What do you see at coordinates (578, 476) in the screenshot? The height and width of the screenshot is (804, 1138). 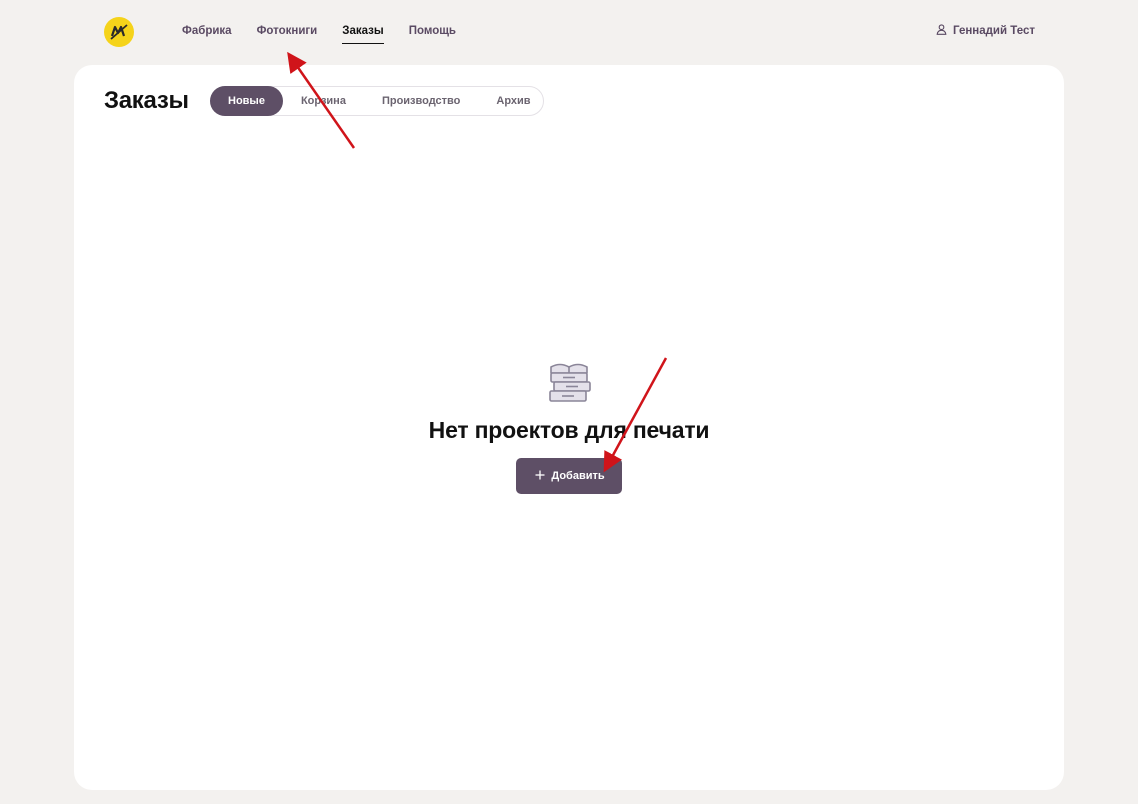 I see `add-button-label: Добавить` at bounding box center [578, 476].